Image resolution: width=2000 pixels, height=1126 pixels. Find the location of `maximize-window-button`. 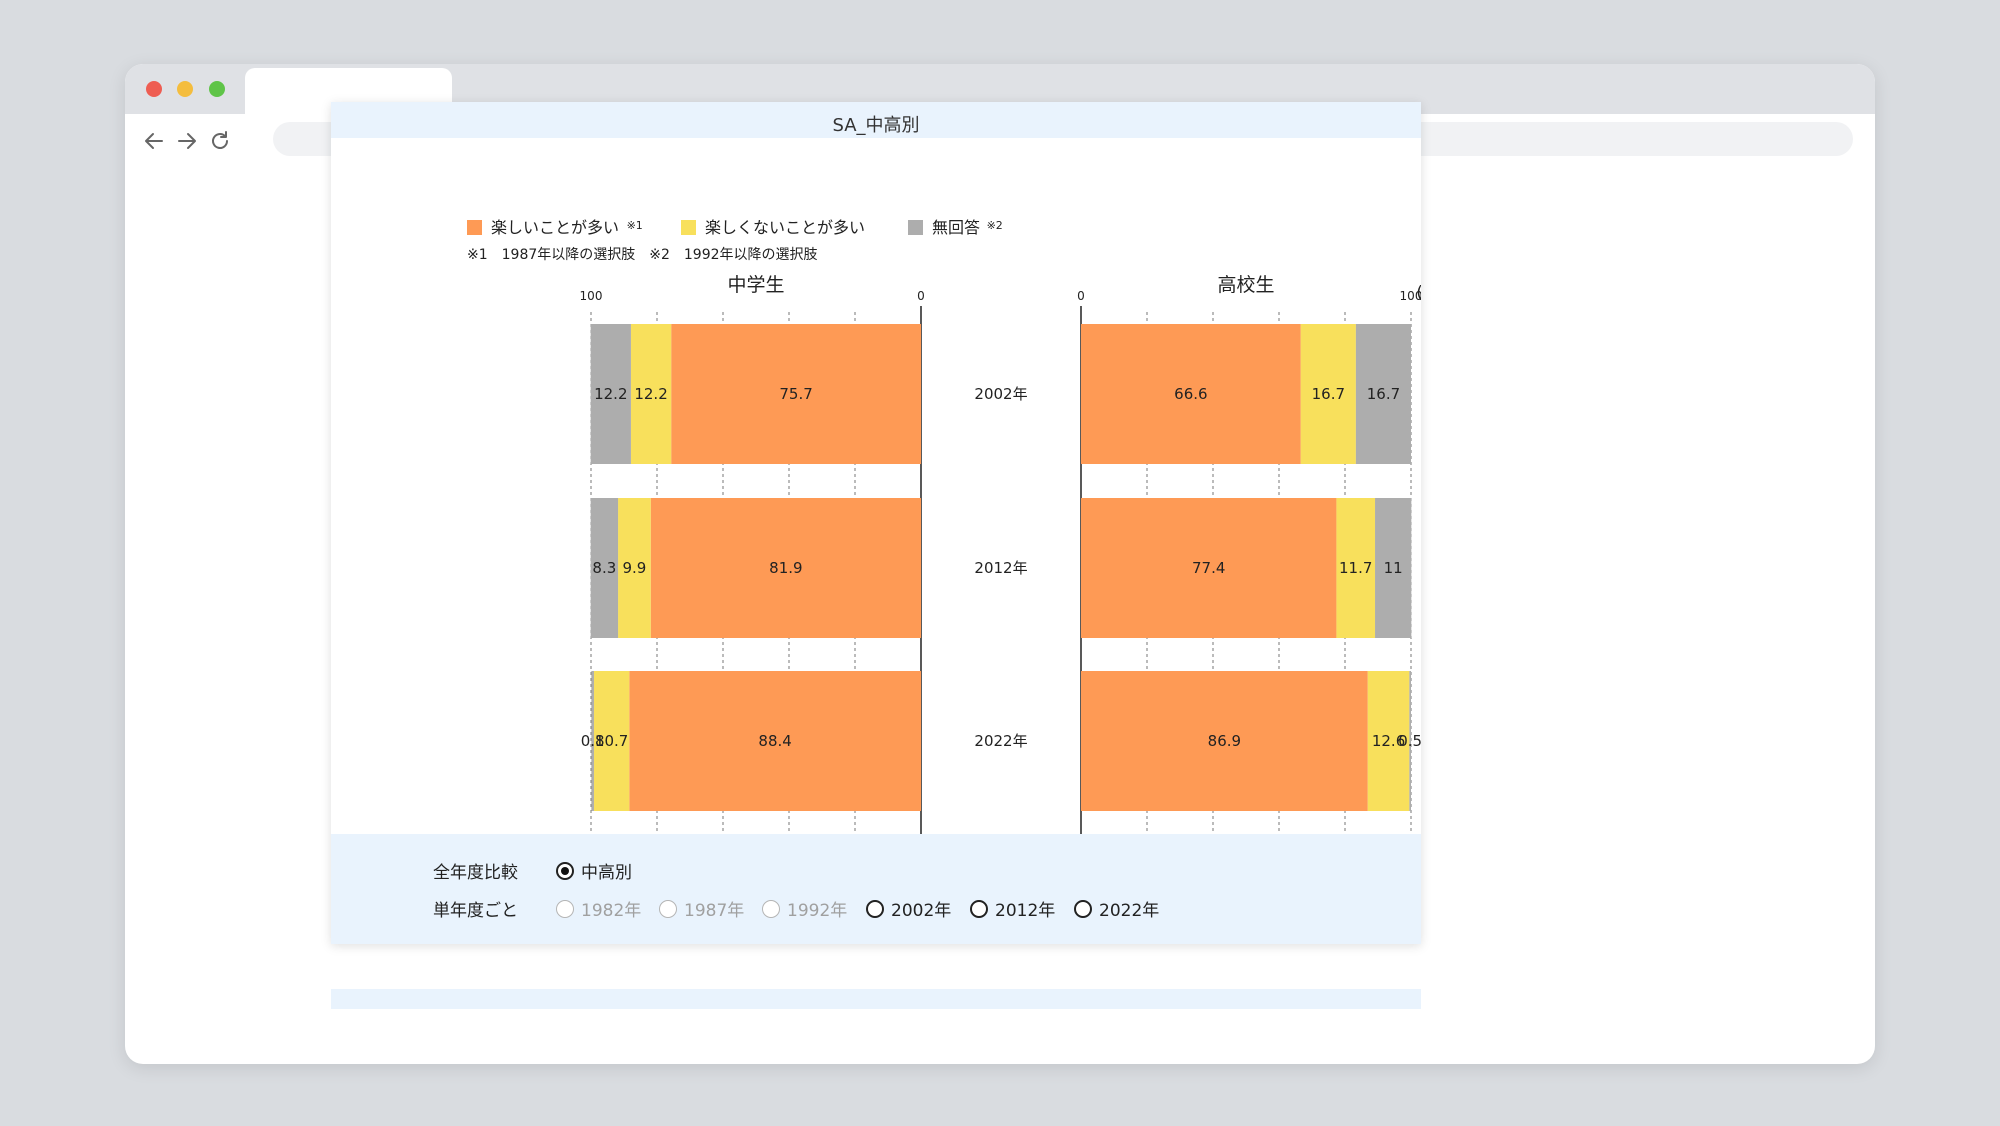

maximize-window-button is located at coordinates (217, 89).